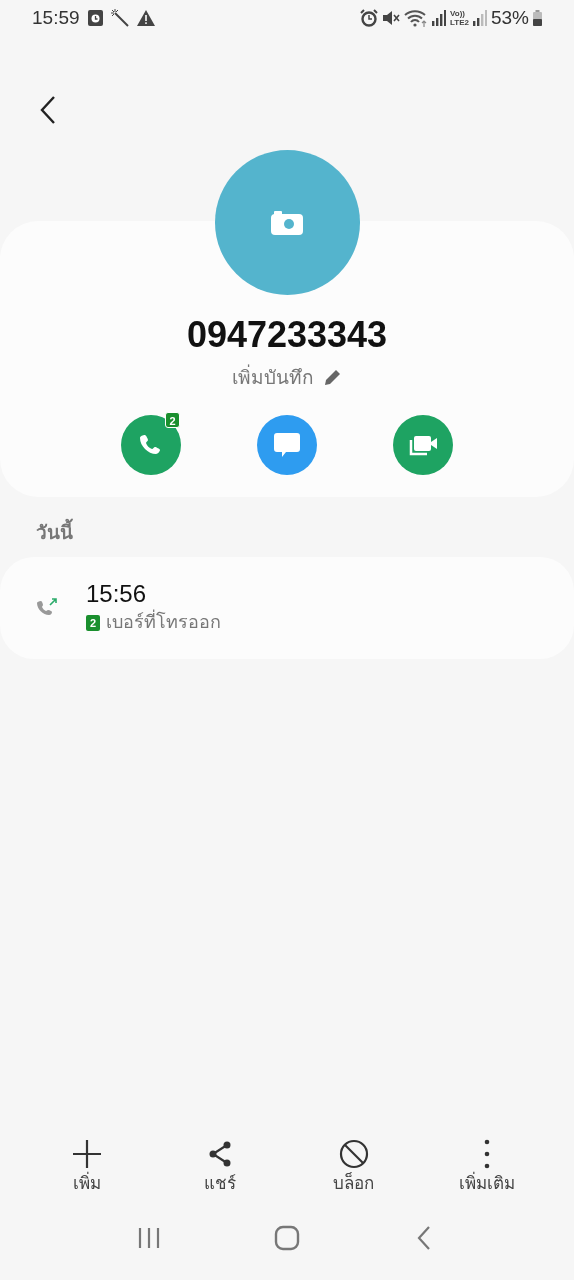  Describe the element at coordinates (117, 594) in the screenshot. I see `call-time: 15:56` at that location.